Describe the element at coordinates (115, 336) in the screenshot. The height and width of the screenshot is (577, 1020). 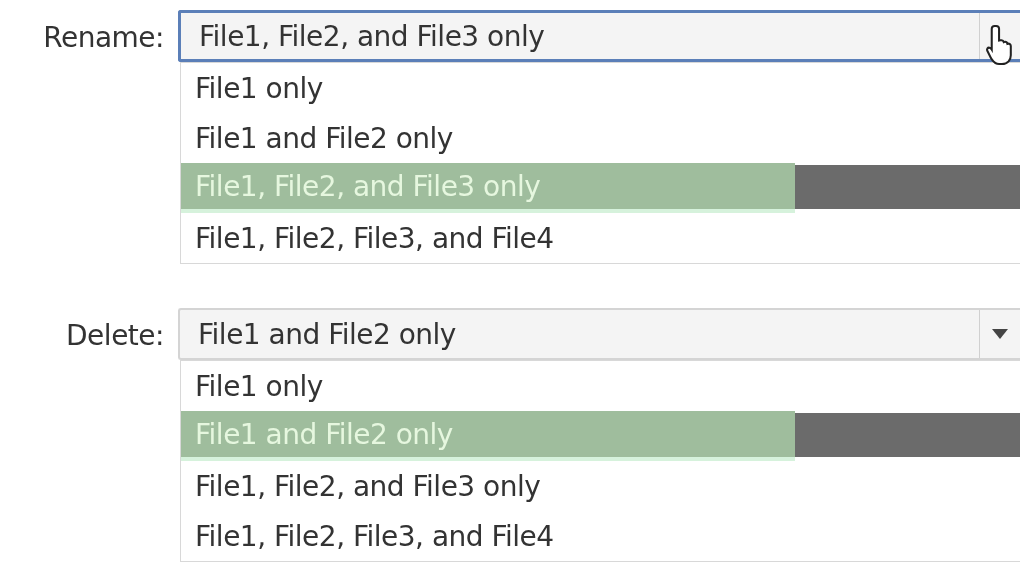
I see `field-label: Delete:` at that location.